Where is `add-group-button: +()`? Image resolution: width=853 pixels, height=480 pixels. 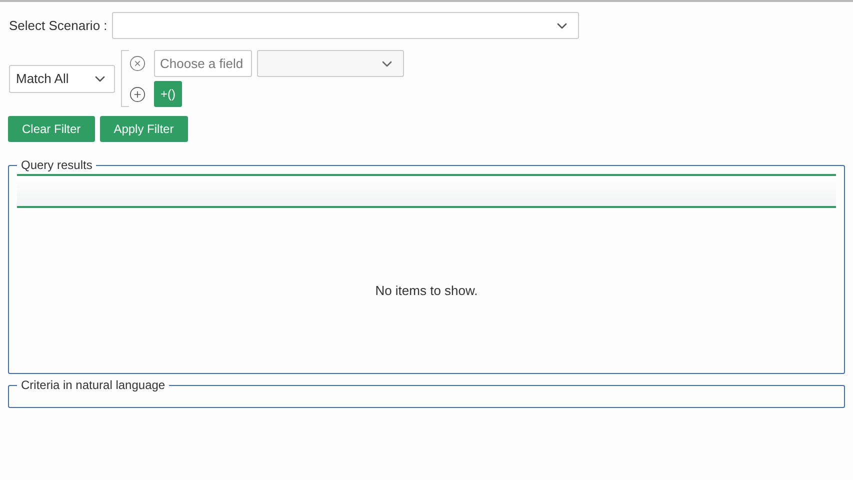
add-group-button: +() is located at coordinates (168, 94).